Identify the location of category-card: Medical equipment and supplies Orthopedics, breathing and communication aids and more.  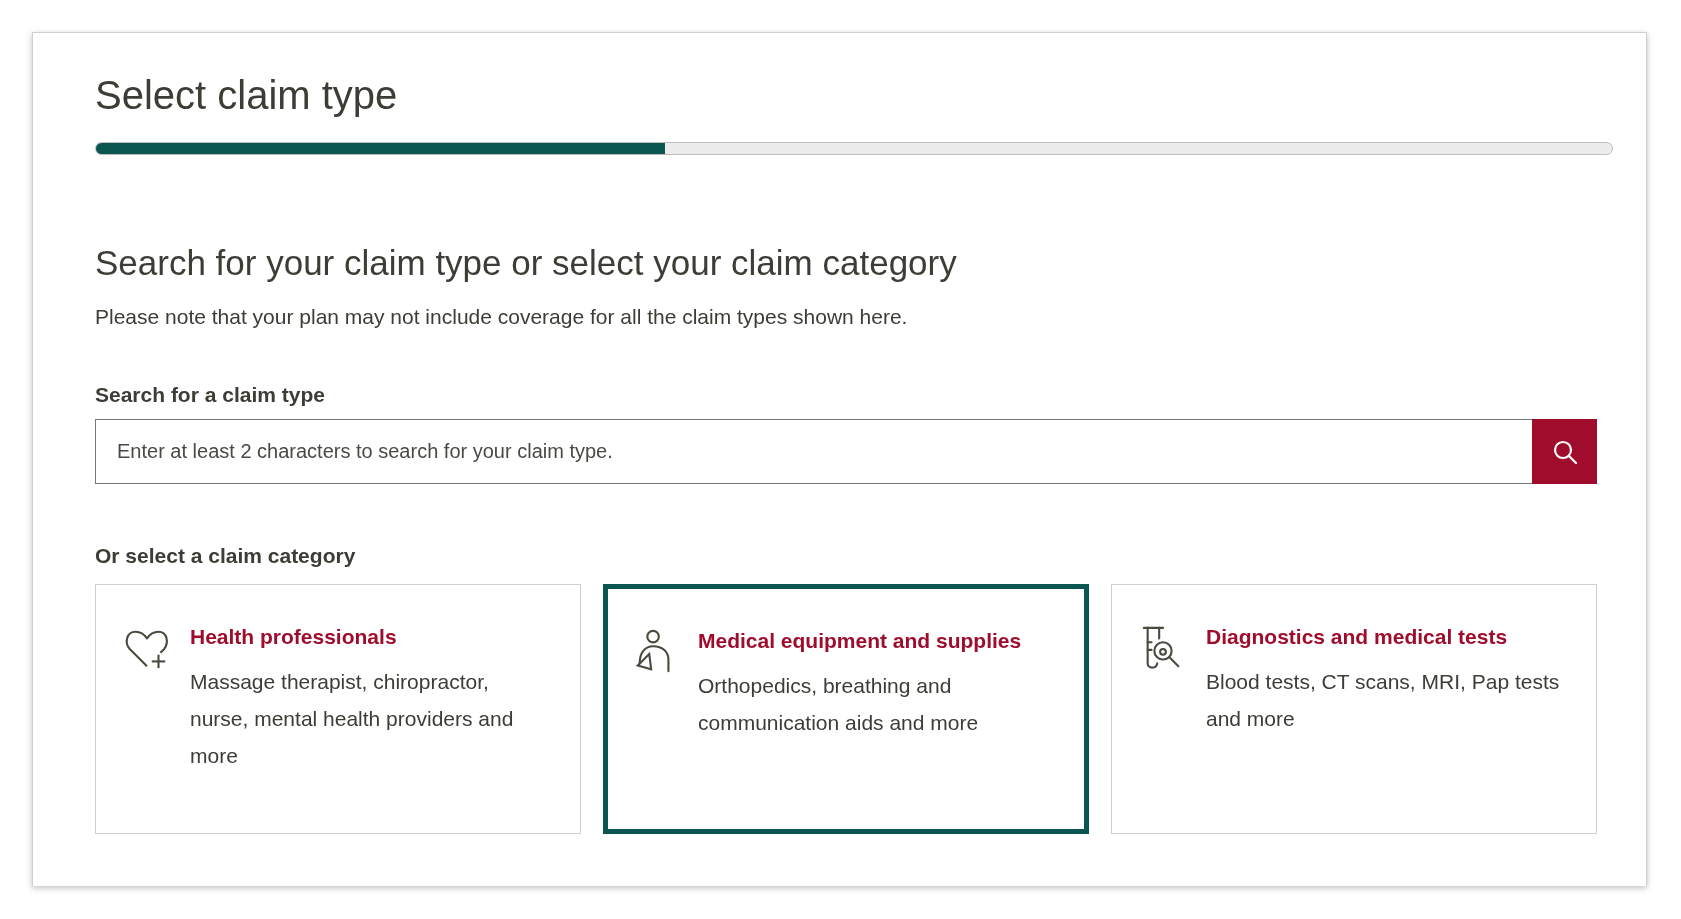
(846, 709).